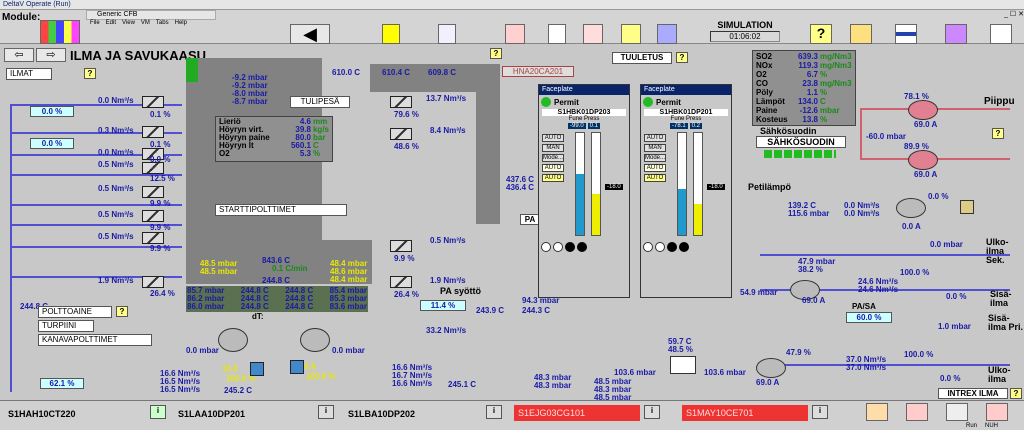  What do you see at coordinates (160, 203) in the screenshot?
I see `damper-position: 9.9 %` at bounding box center [160, 203].